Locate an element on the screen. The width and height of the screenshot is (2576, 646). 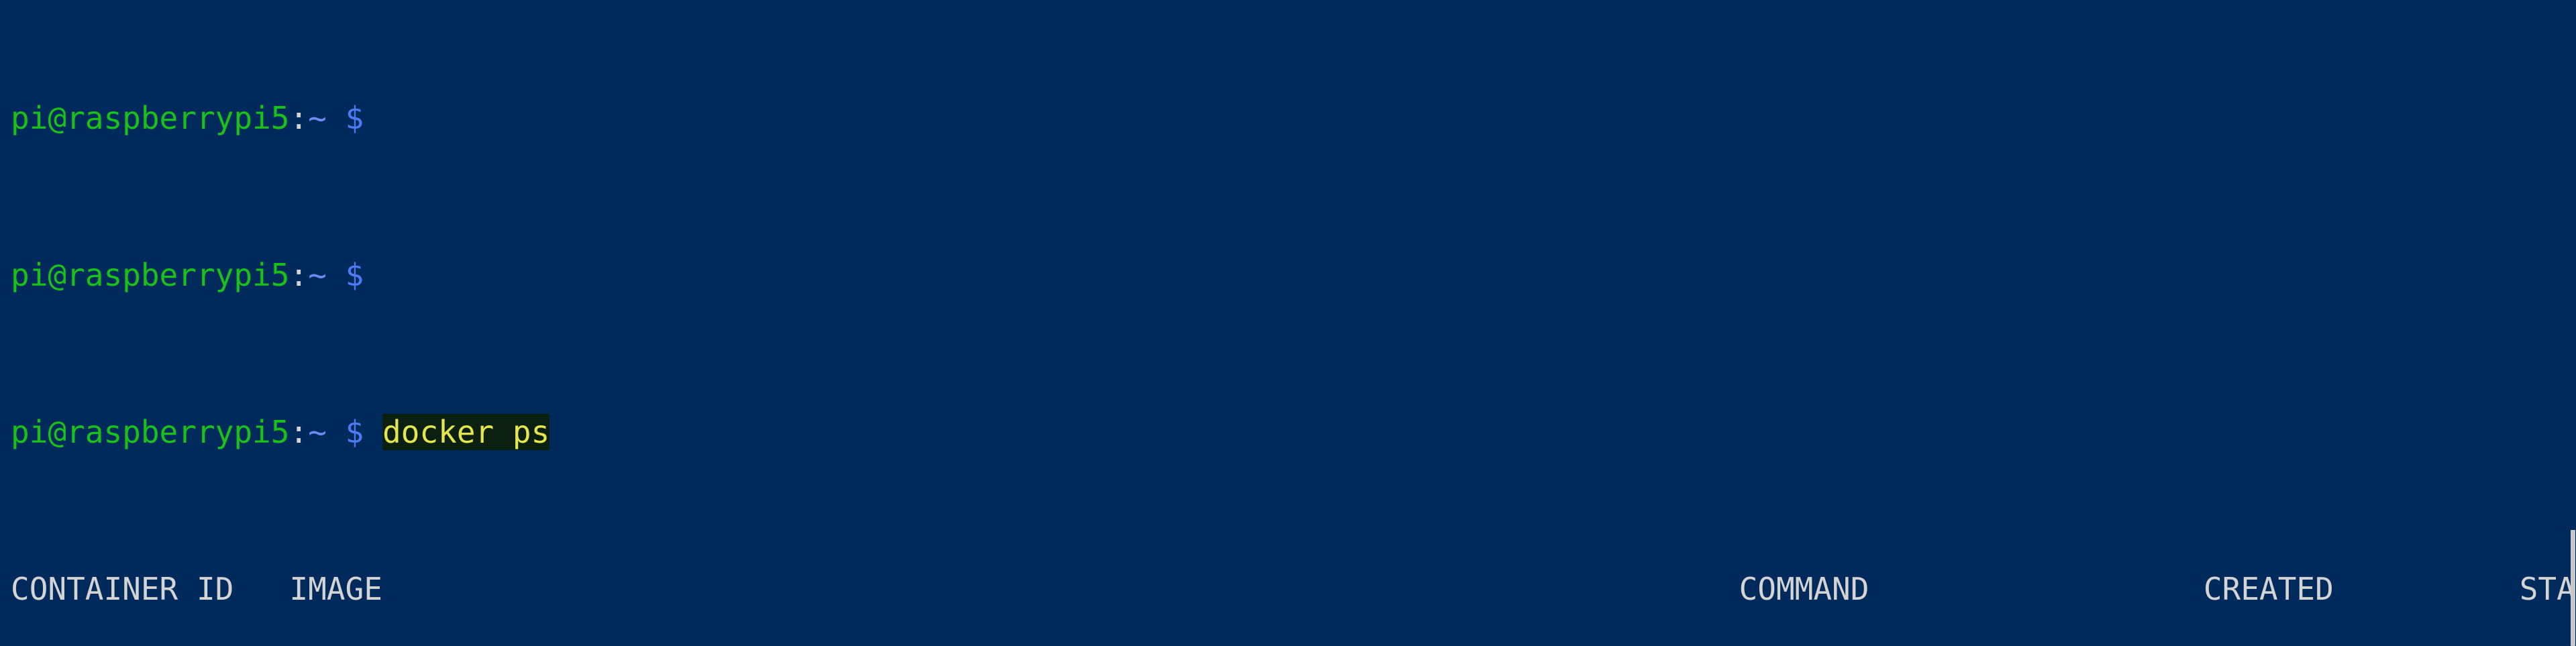
terminal-line-prompt-partial: pi@raspberrypi5:~ $ is located at coordinates (1293, 118).